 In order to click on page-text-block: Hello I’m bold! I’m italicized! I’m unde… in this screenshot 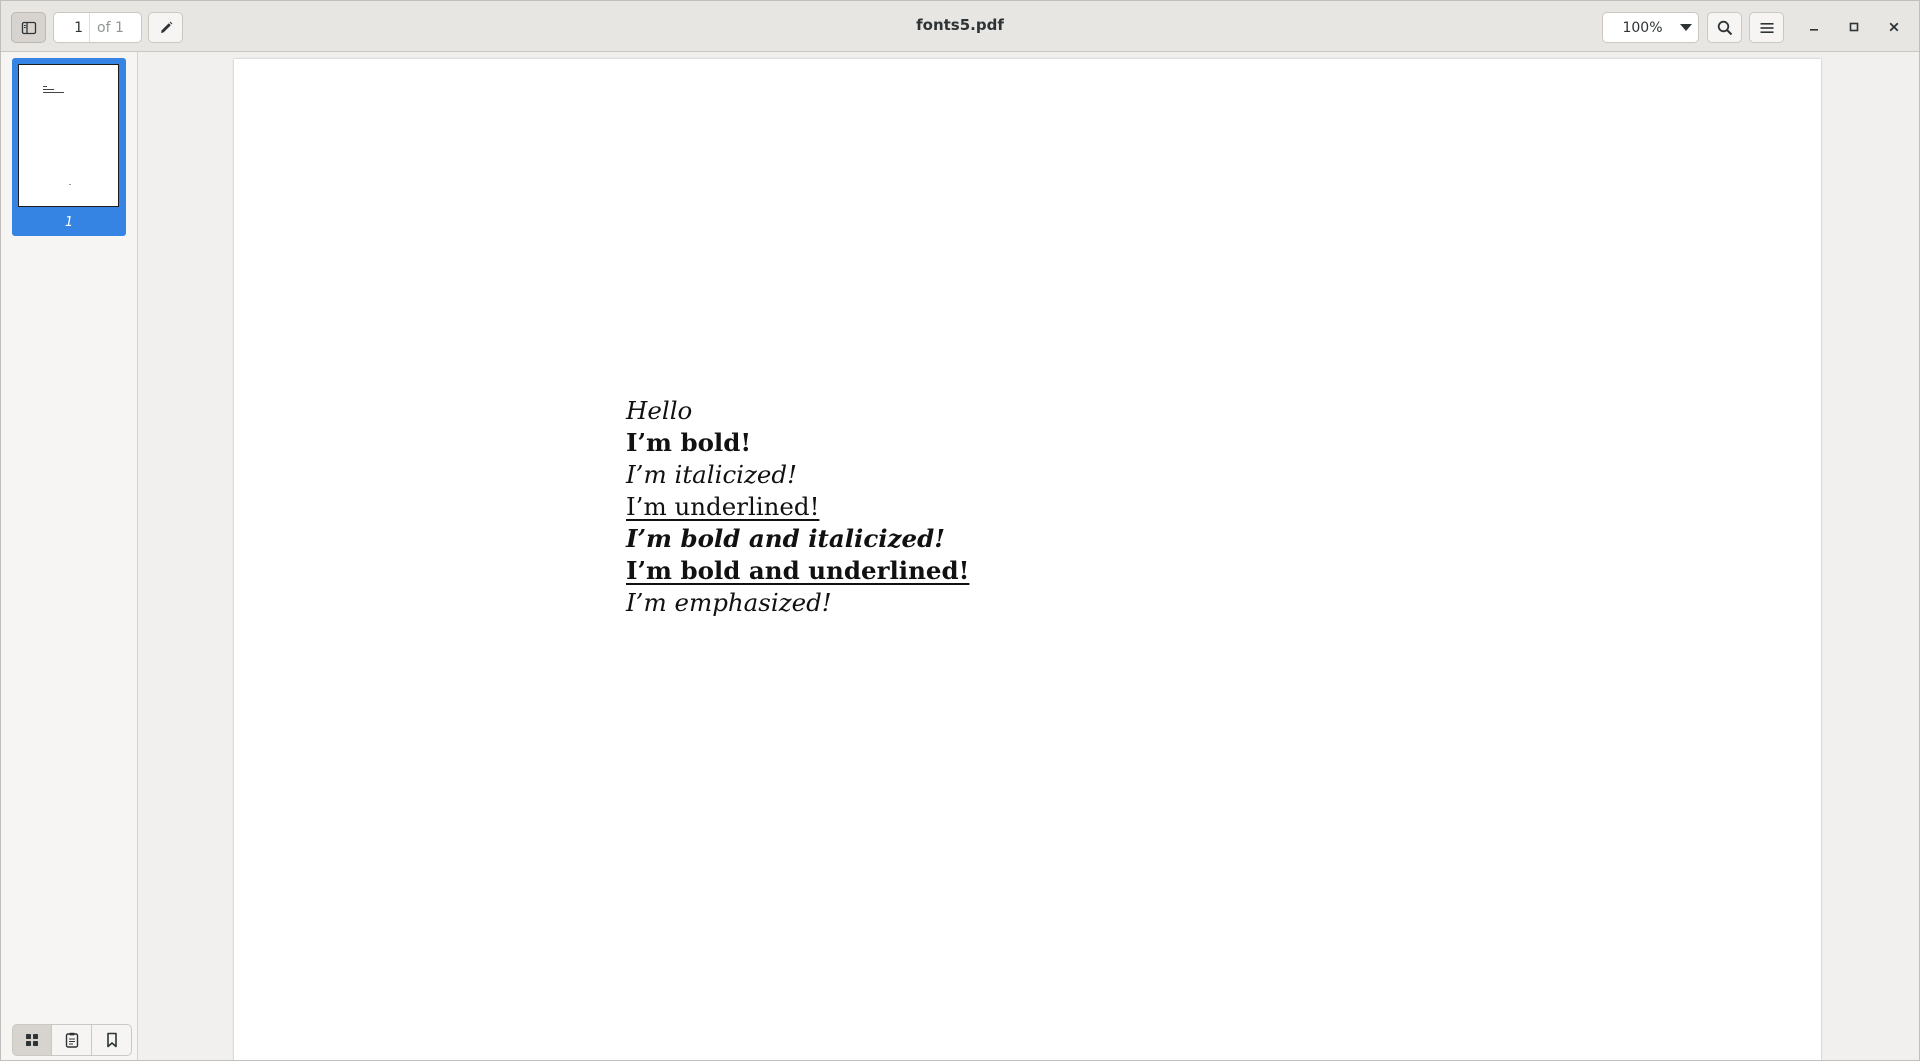, I will do `click(797, 507)`.